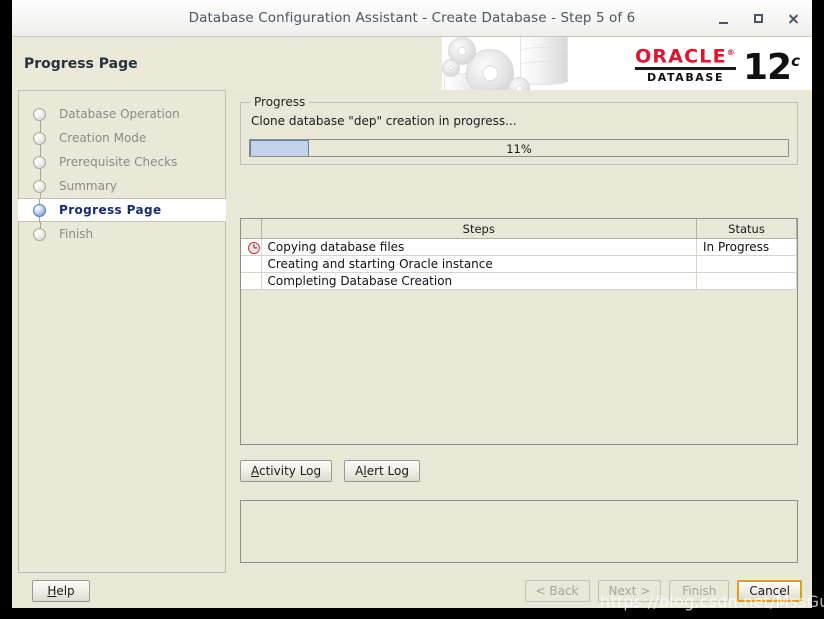 The width and height of the screenshot is (824, 619). I want to click on alert-log-button: Alert Log, so click(382, 471).